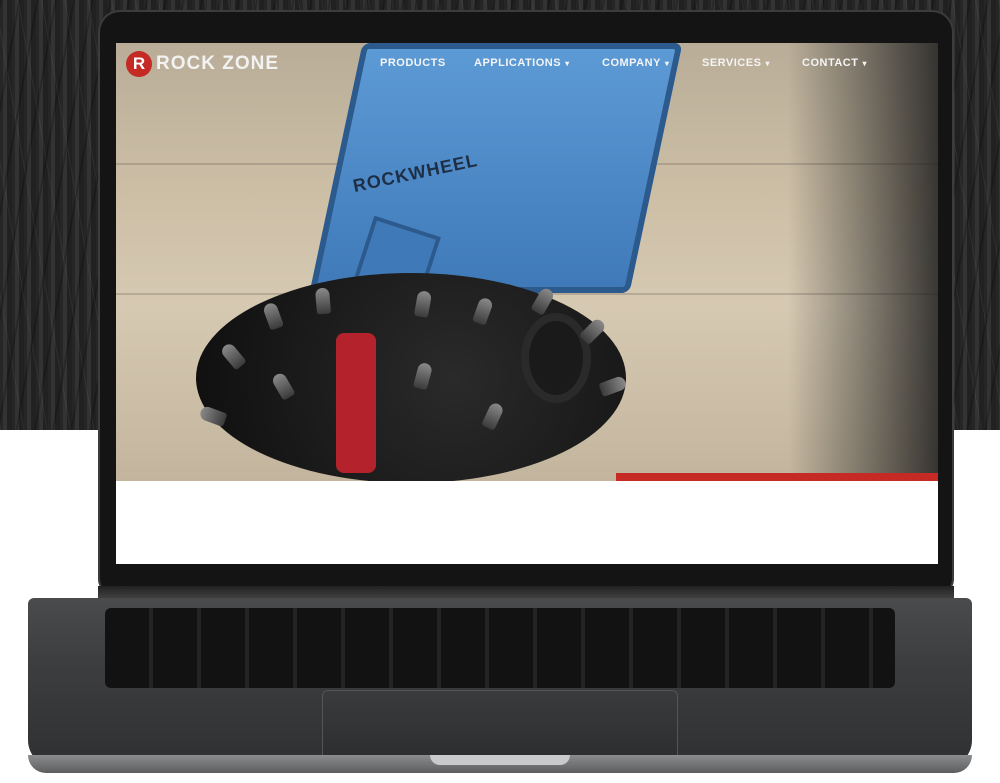 The image size is (1000, 783). I want to click on content-area, so click(527, 522).